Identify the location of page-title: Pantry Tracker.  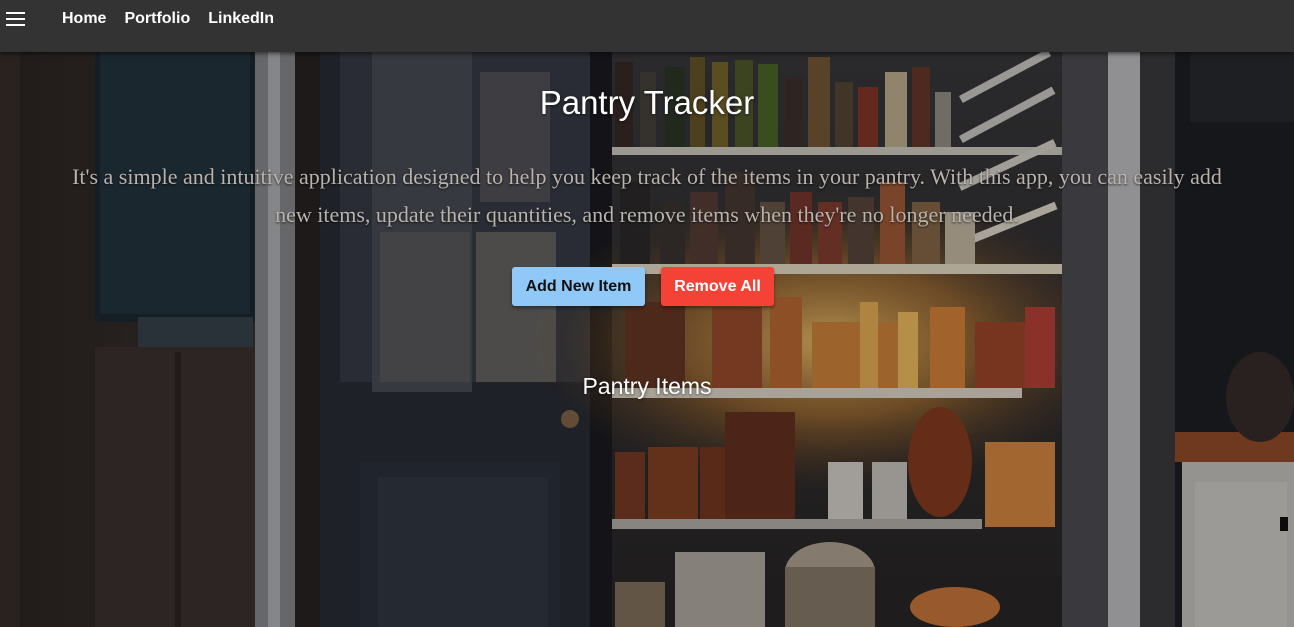
(647, 102).